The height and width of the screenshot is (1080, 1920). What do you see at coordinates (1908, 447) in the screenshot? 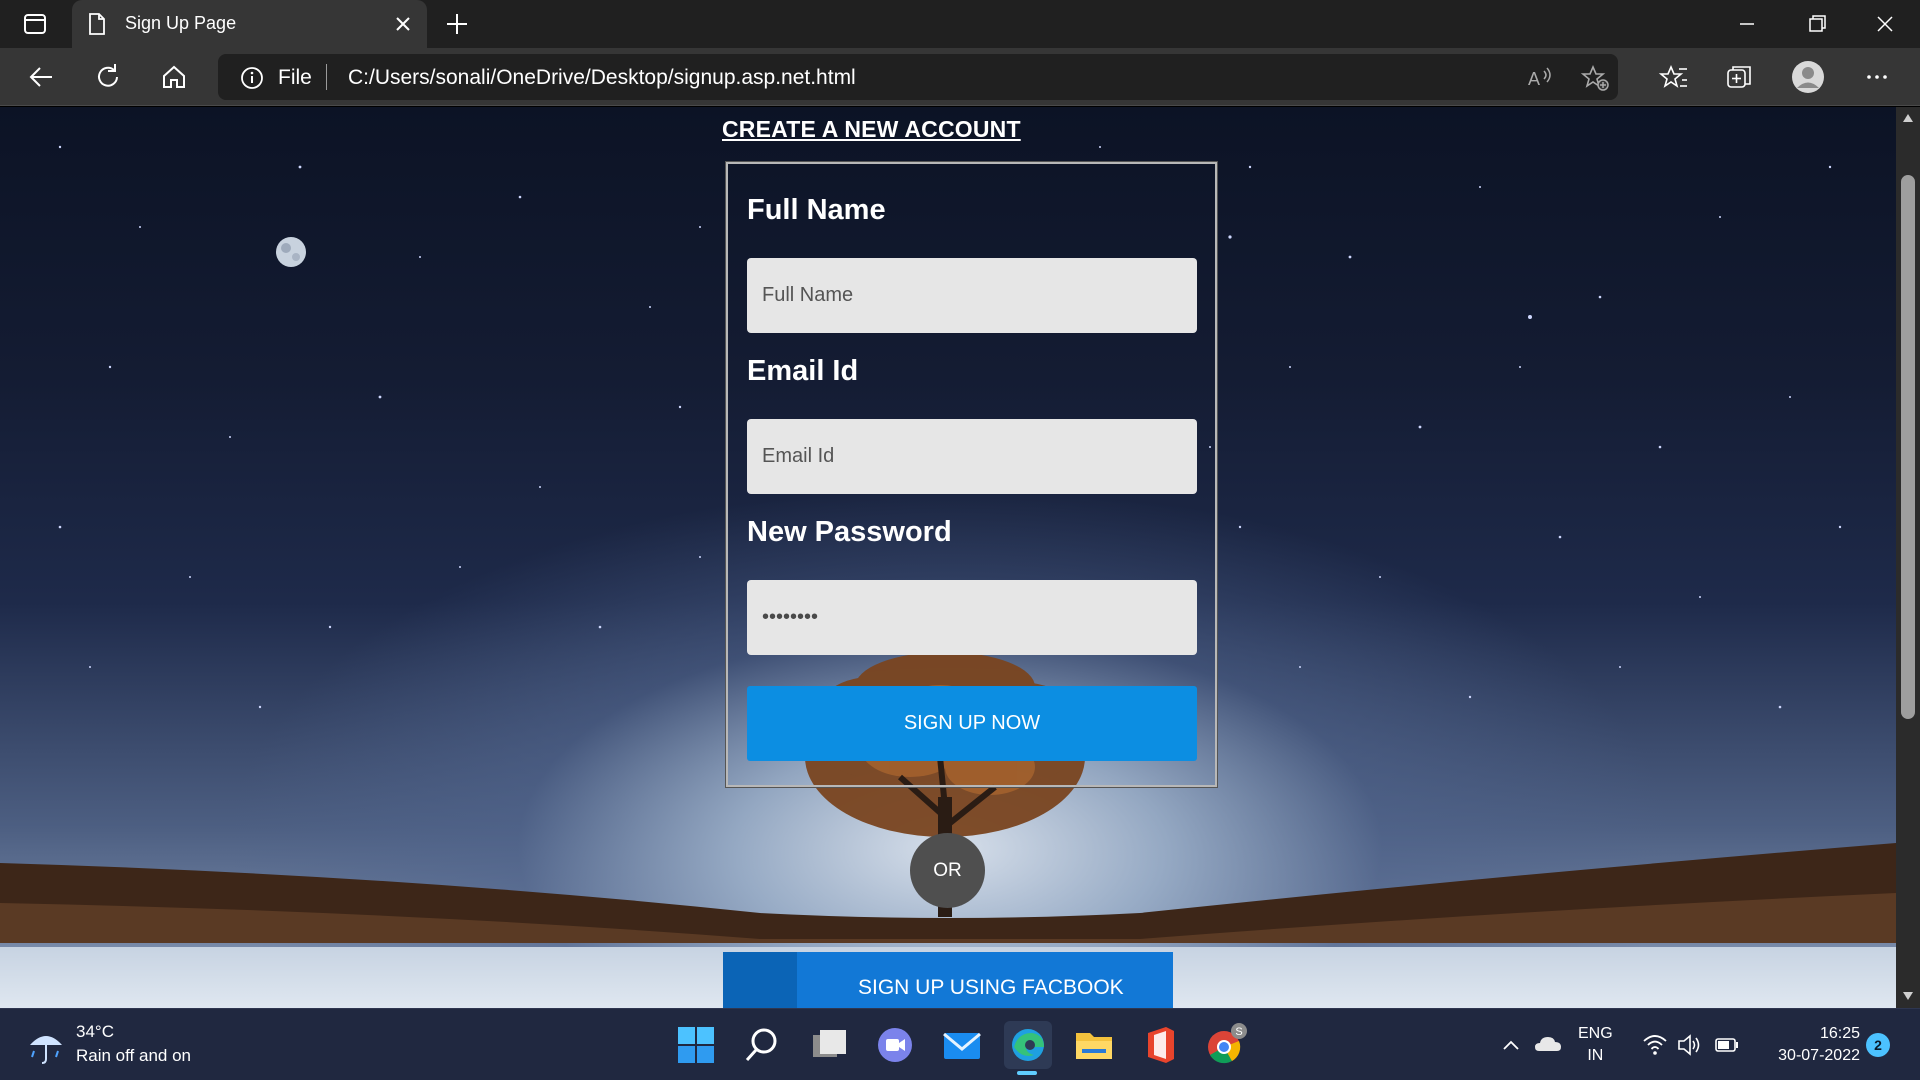
I see `scrollbar-thumb` at bounding box center [1908, 447].